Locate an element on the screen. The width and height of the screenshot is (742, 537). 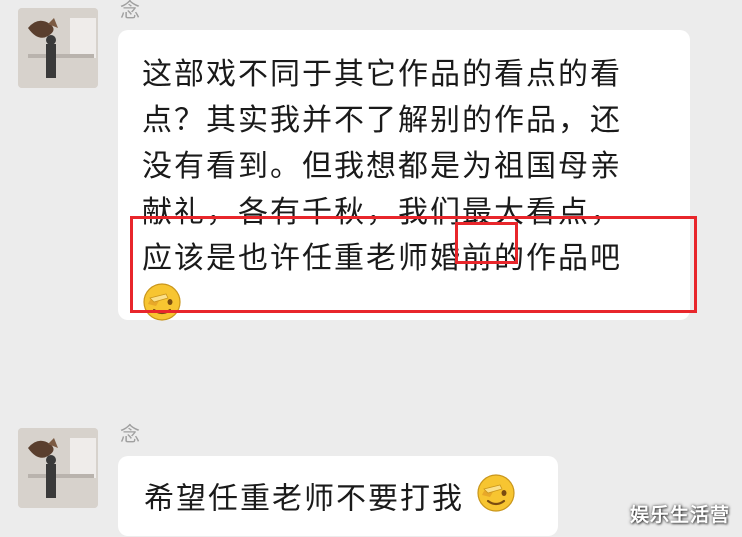
message-line: 点？其实我并不了解别的作品，还 is located at coordinates (382, 120).